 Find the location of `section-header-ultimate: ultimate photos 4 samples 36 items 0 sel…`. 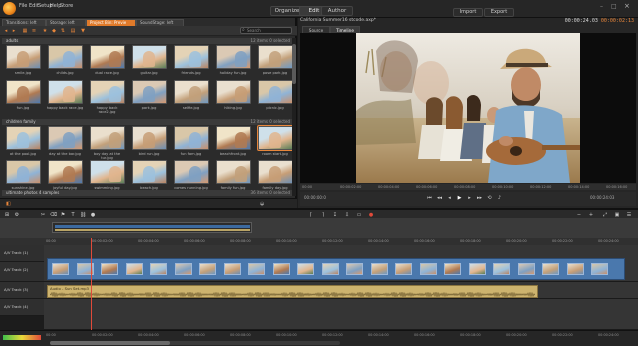

section-header-ultimate: ultimate photos 4 samples 36 items 0 sel… is located at coordinates (148, 193).